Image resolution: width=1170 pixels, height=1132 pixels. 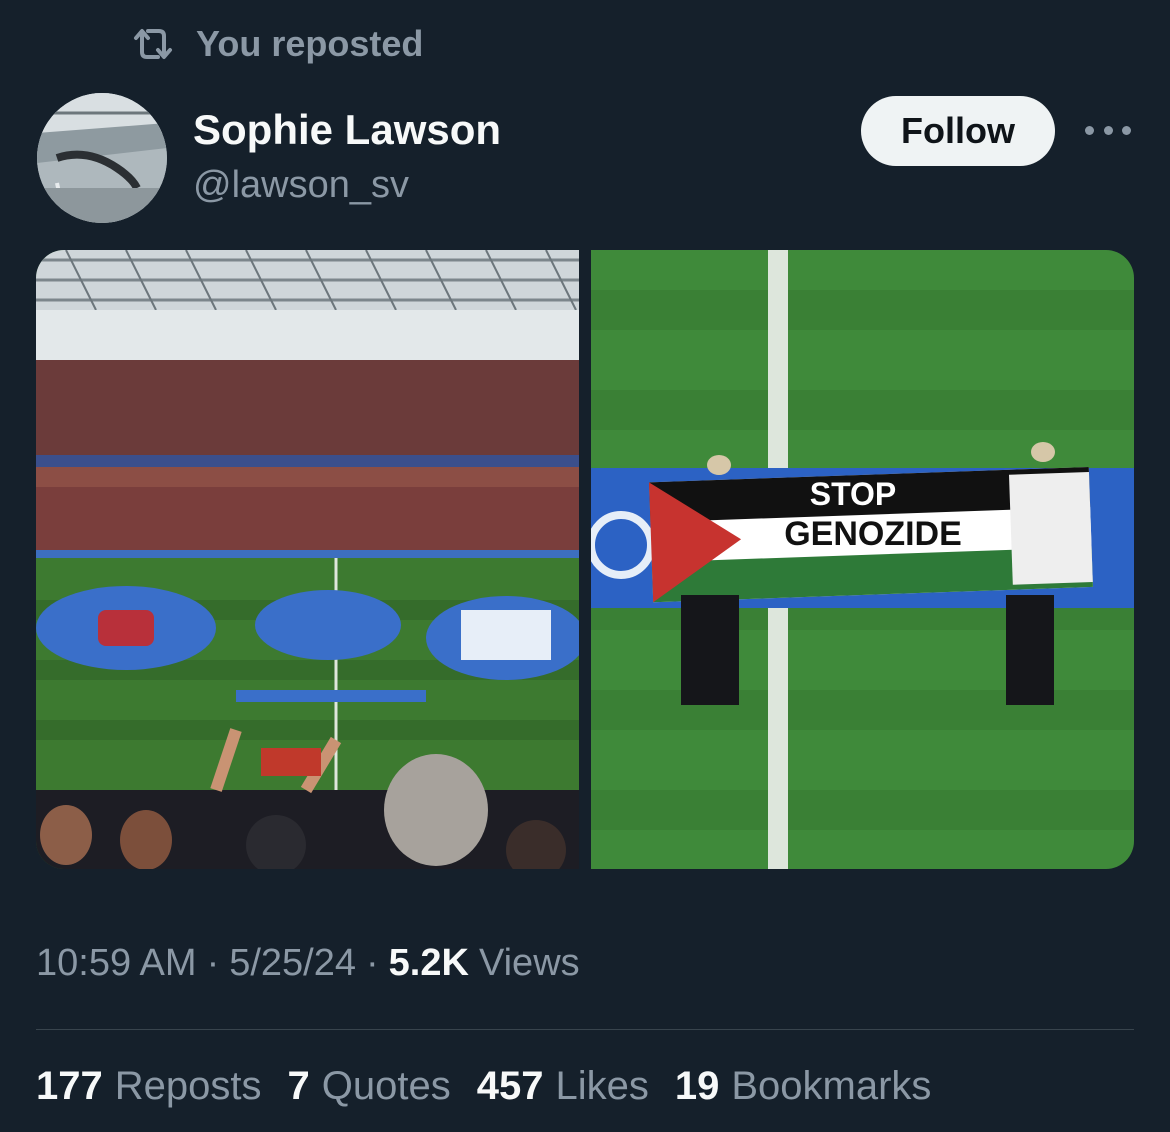 What do you see at coordinates (429, 963) in the screenshot?
I see `views-count: 5.2K` at bounding box center [429, 963].